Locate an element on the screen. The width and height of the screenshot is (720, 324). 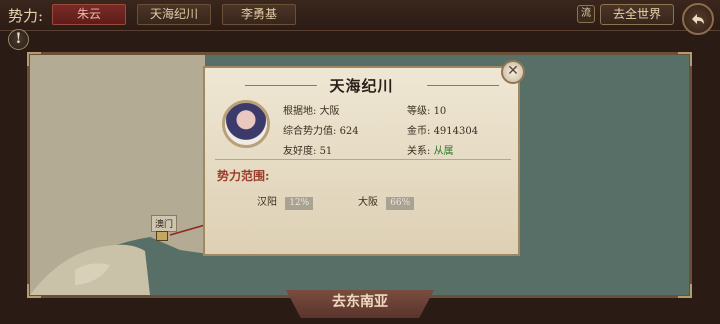
back-arrow-icon is located at coordinates (698, 19).